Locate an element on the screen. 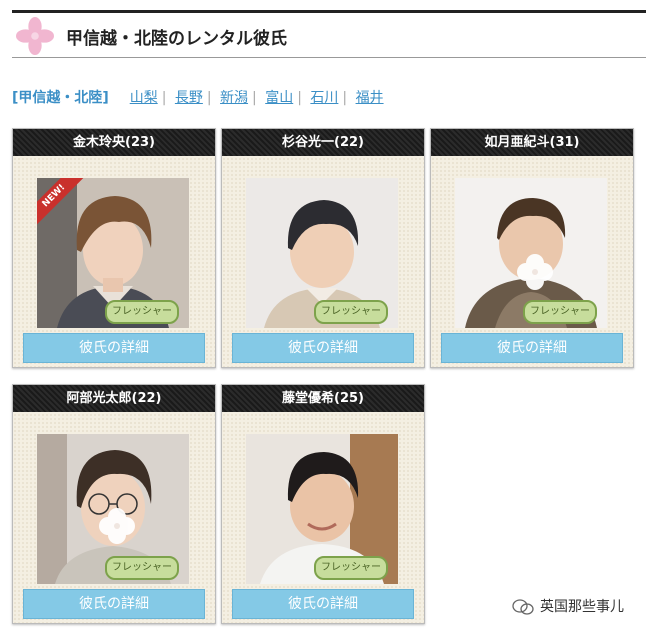 This screenshot has width=662, height=633. wechat-icon is located at coordinates (523, 607).